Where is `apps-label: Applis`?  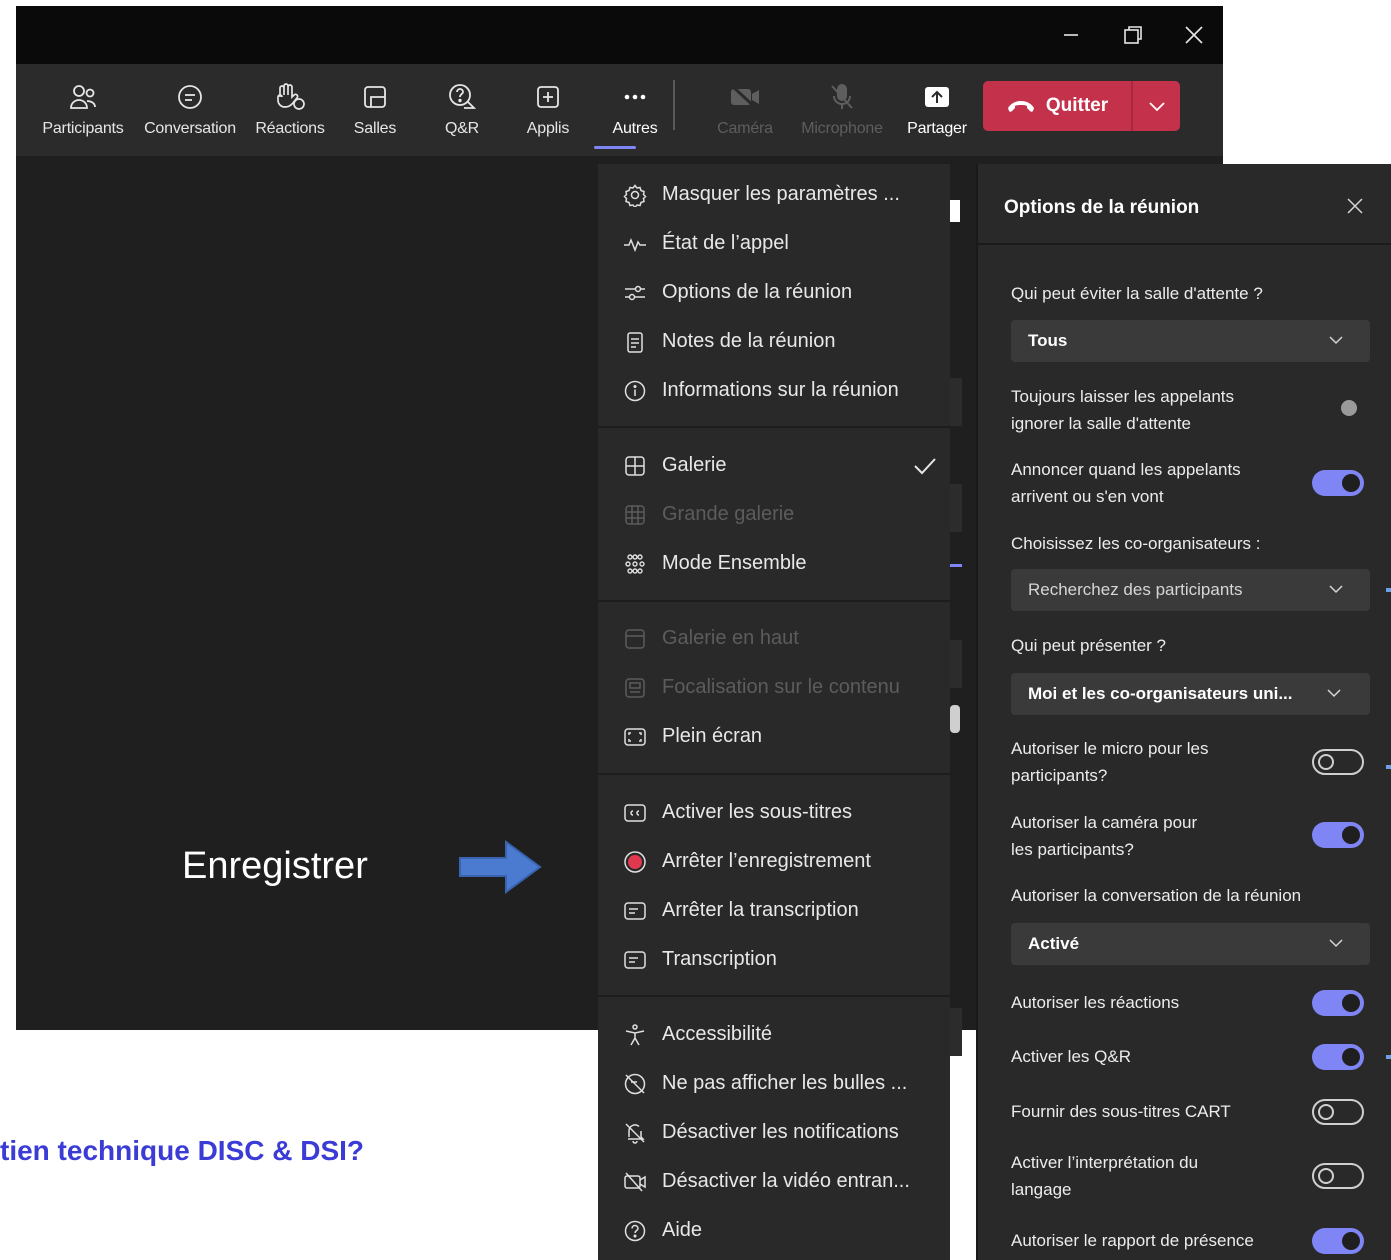
apps-label: Applis is located at coordinates (548, 128).